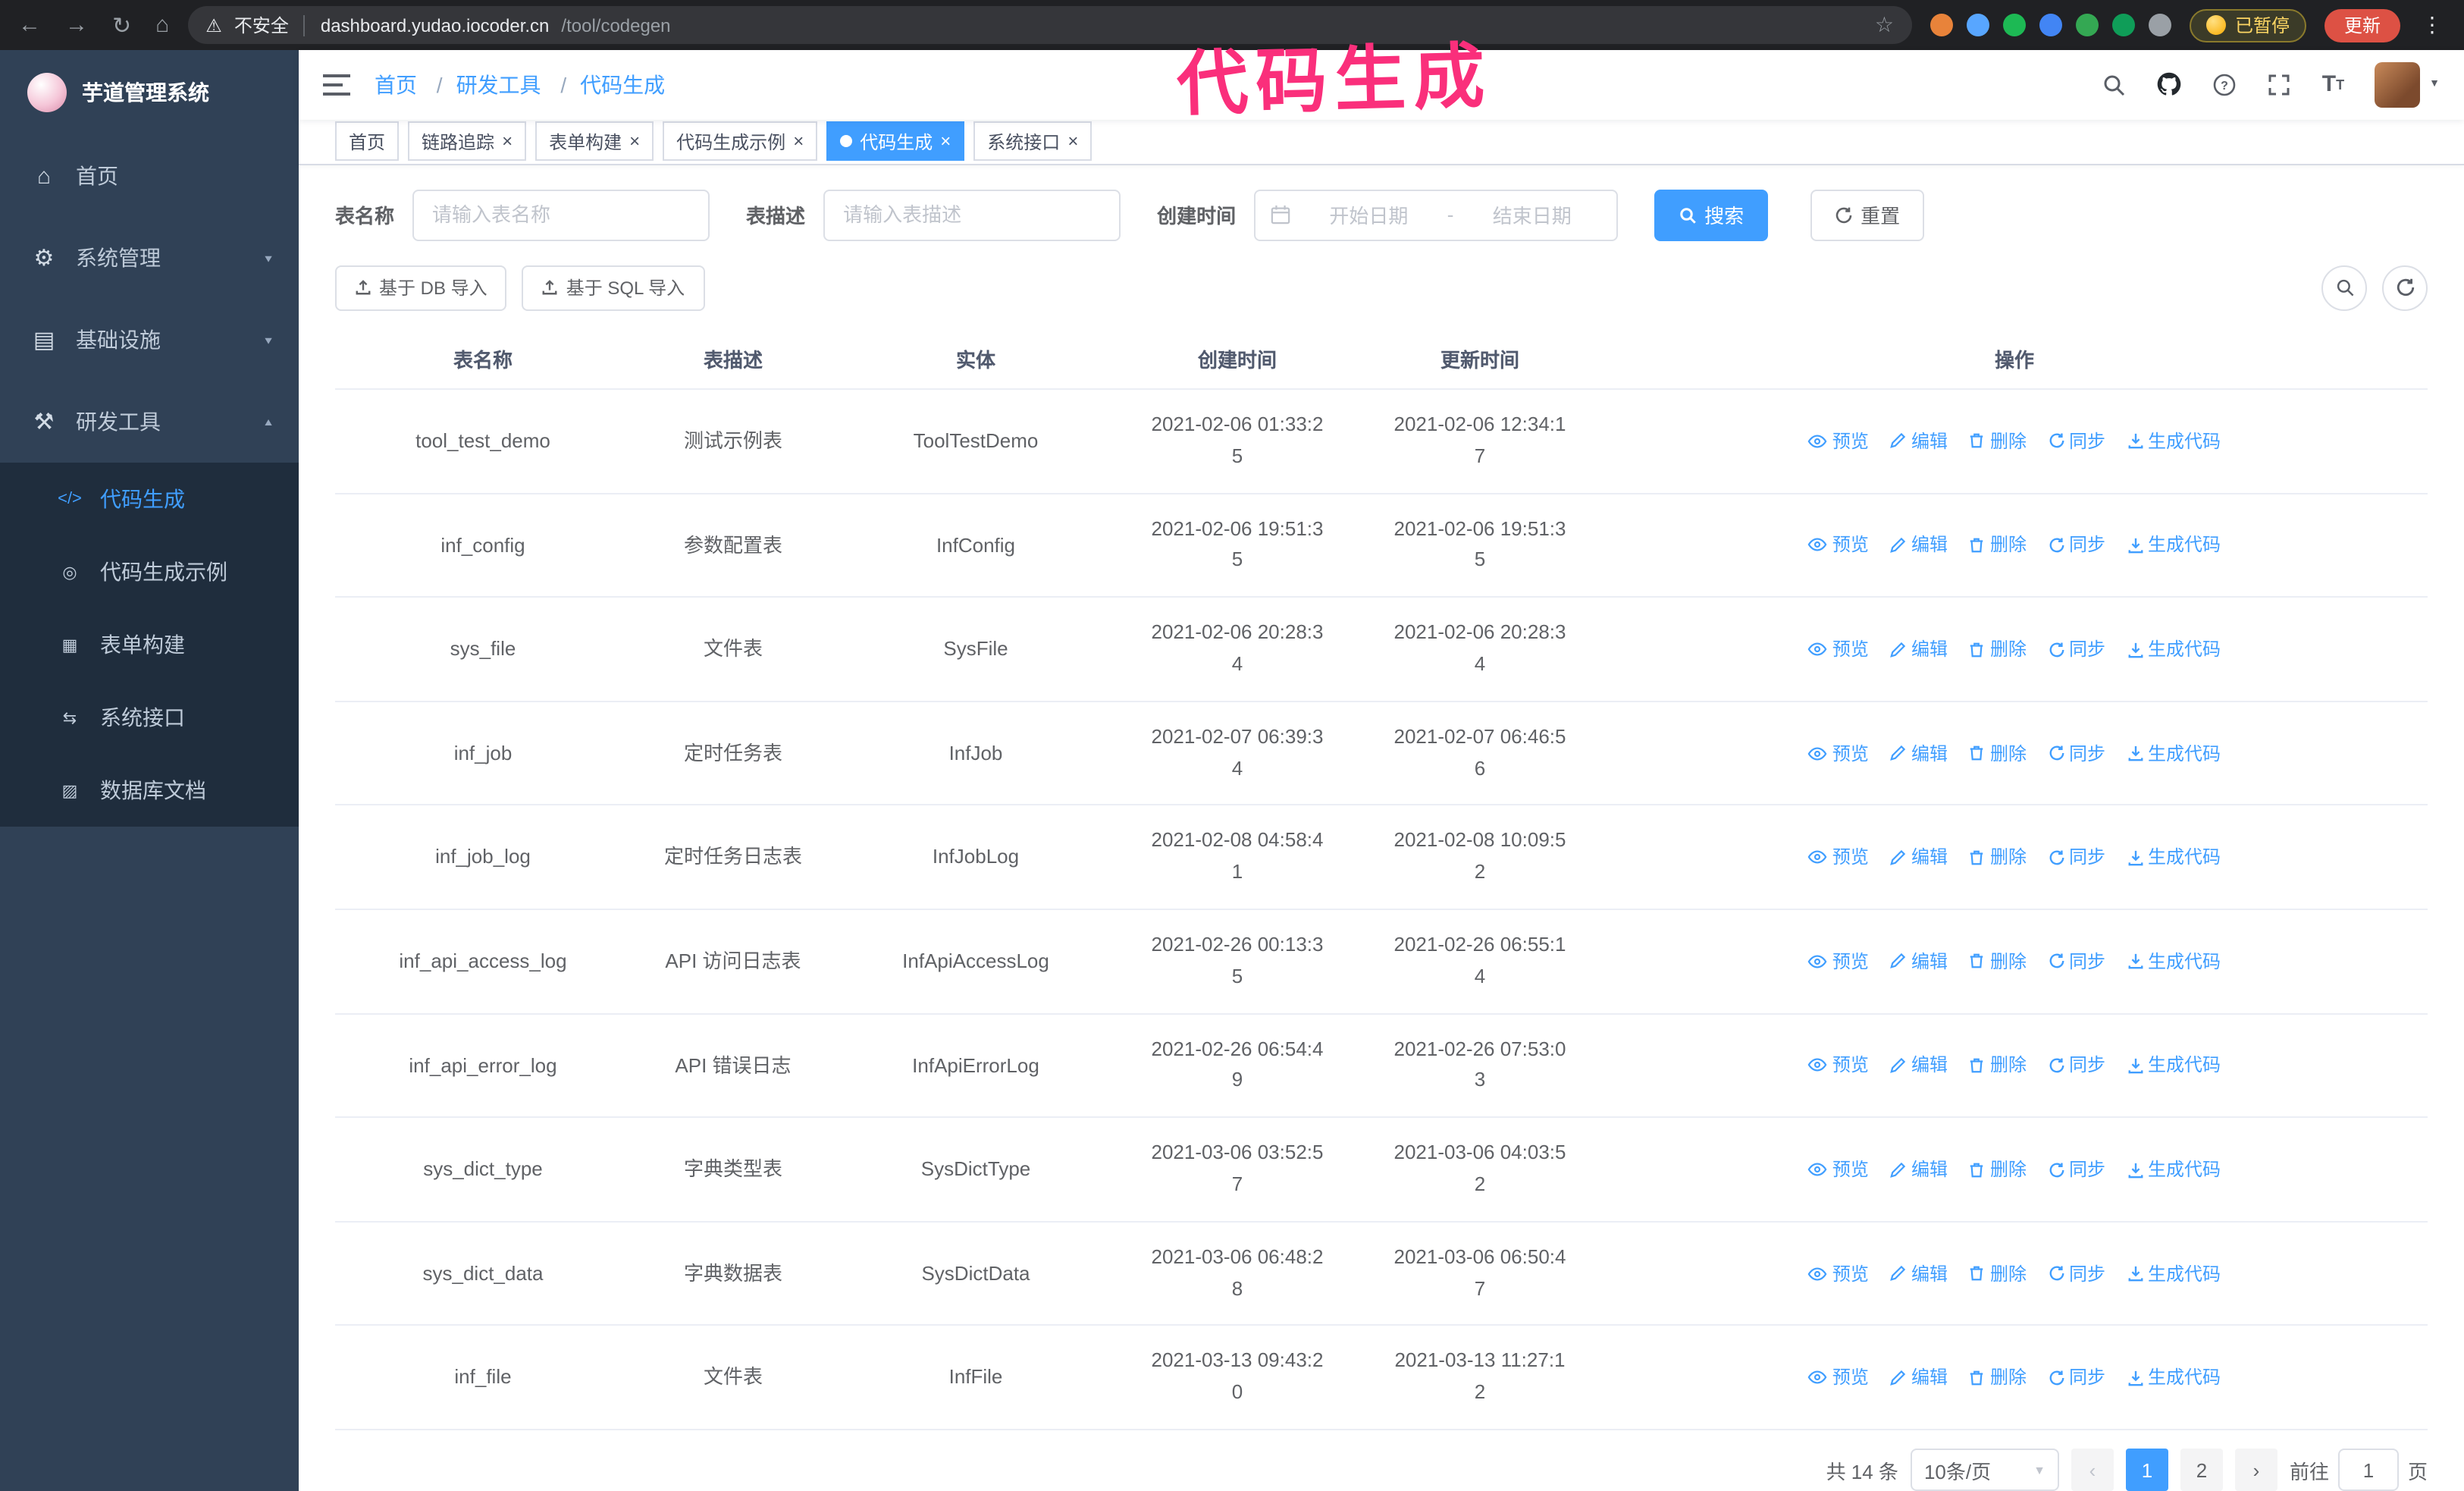 The image size is (2464, 1491). What do you see at coordinates (150, 340) in the screenshot?
I see `sidebar-item: ▤ 基础设施 ▼` at bounding box center [150, 340].